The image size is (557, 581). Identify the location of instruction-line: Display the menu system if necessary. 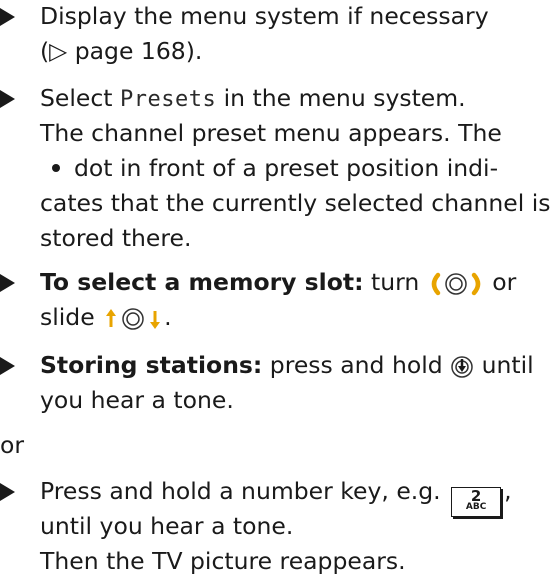
(264, 16).